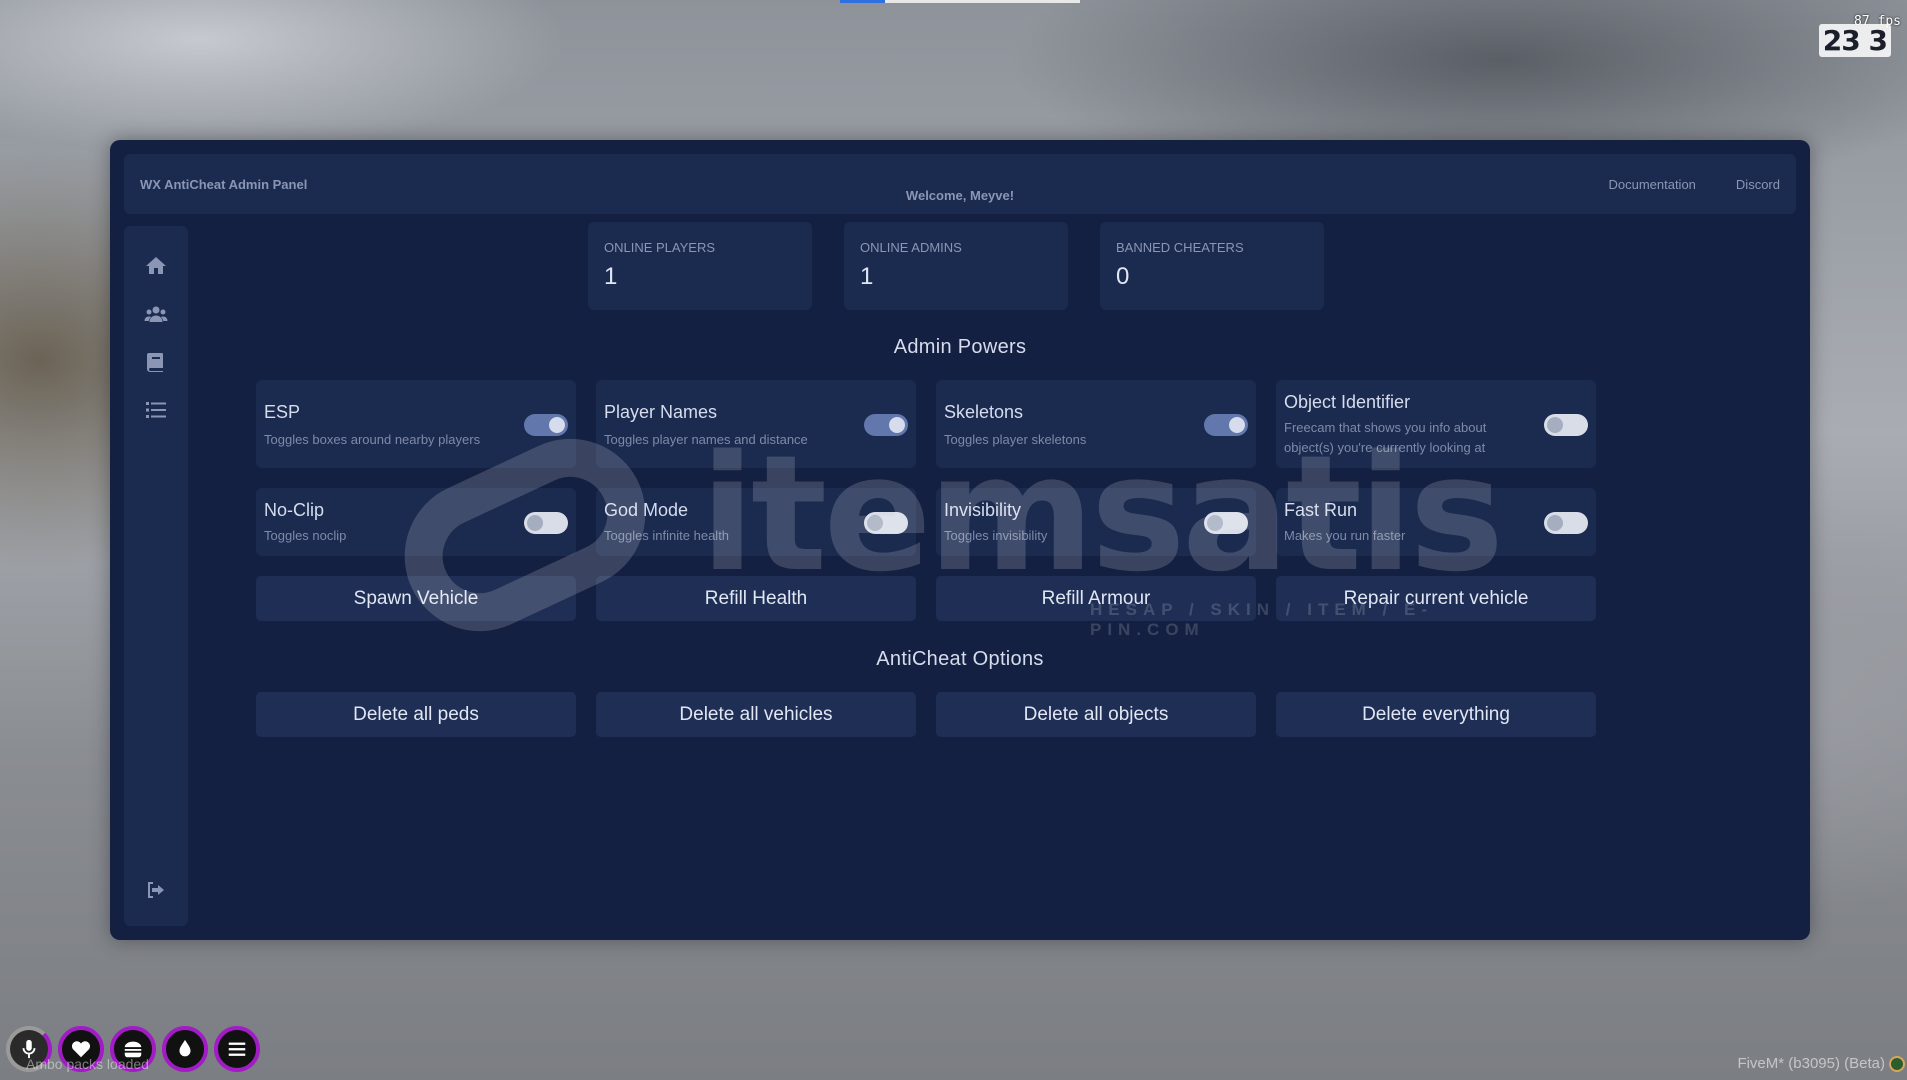  Describe the element at coordinates (1212, 266) in the screenshot. I see `stat-banned-cheaters: BANNED CHEATERS 0` at that location.